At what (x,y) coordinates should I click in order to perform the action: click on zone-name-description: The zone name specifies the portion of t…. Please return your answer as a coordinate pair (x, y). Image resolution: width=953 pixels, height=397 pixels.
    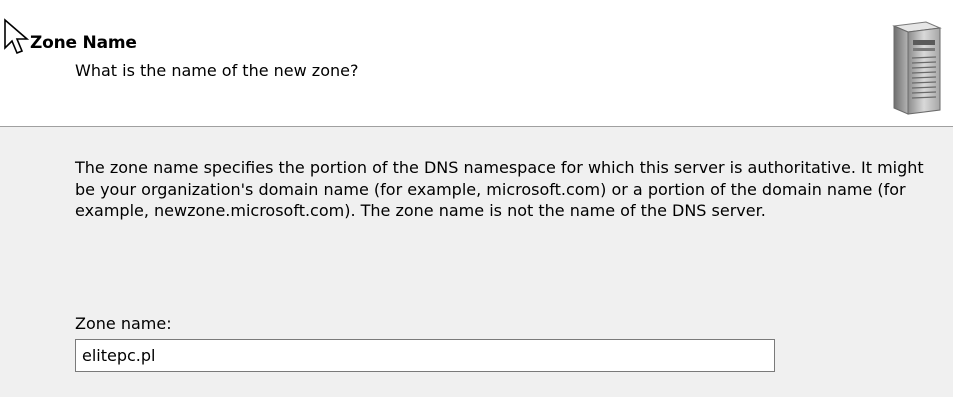
    Looking at the image, I should click on (499, 189).